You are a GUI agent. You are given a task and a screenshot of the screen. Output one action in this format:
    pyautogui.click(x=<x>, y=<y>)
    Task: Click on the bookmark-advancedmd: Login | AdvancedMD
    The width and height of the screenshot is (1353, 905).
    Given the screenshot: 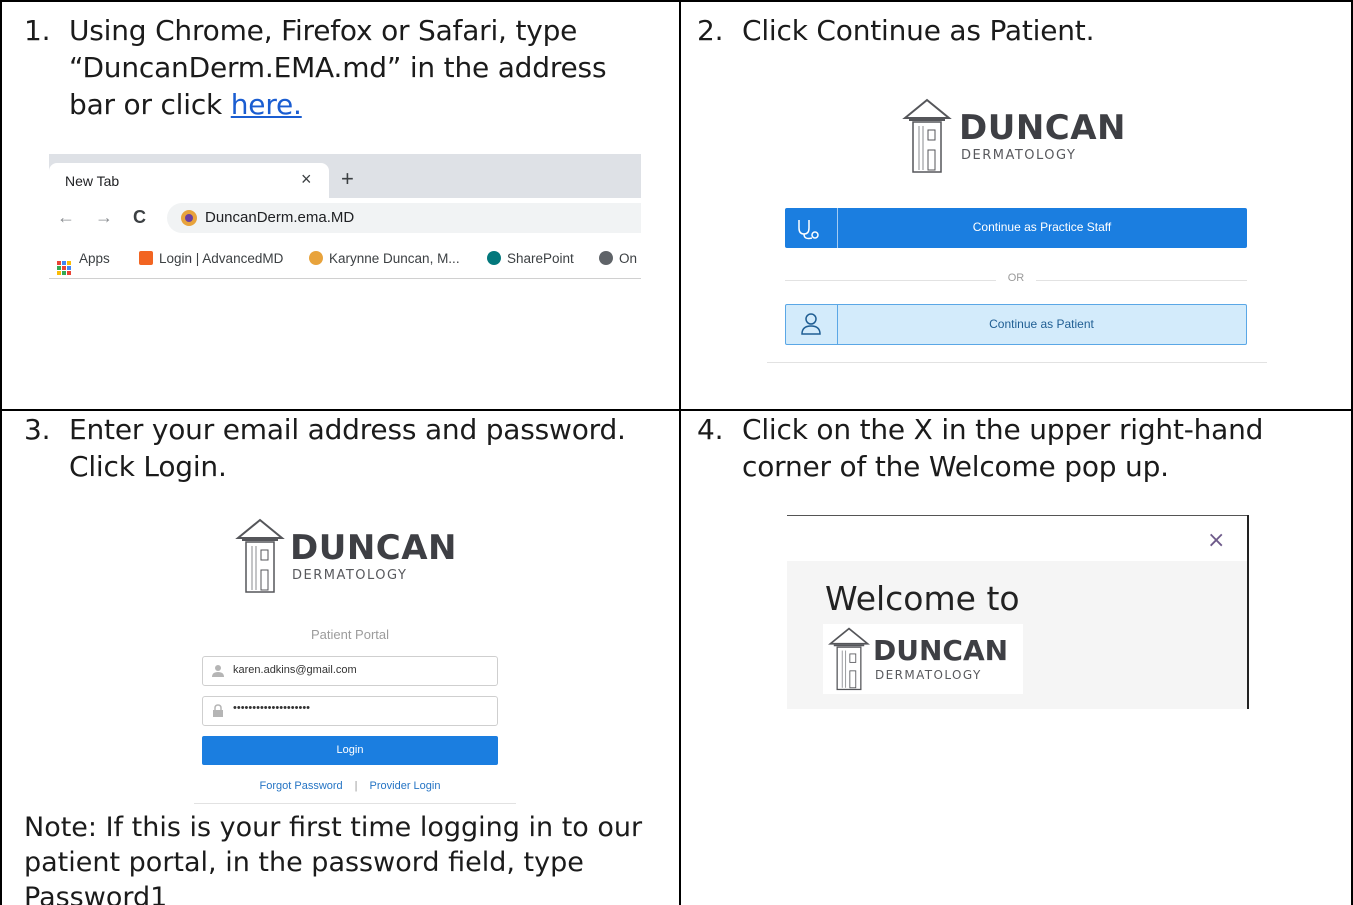 What is the action you would take?
    pyautogui.click(x=211, y=258)
    